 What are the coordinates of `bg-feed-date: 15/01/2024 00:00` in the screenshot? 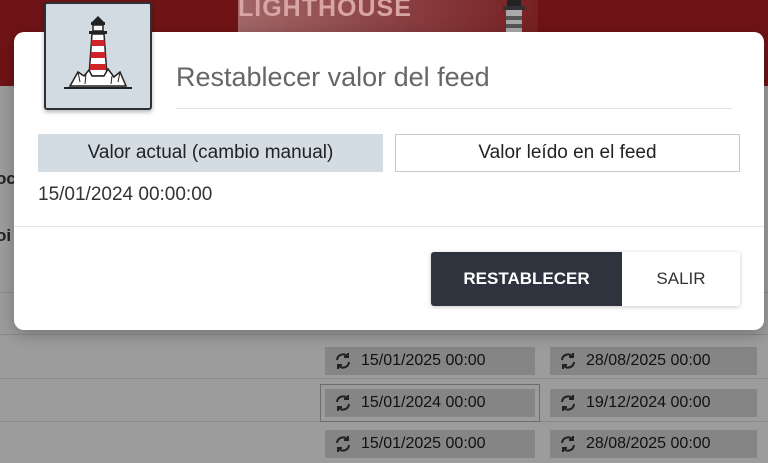 It's located at (423, 402).